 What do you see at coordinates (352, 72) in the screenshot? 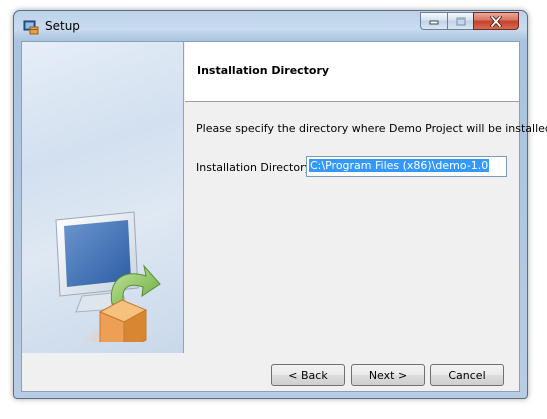
I see `wizard-header: Installation Directory` at bounding box center [352, 72].